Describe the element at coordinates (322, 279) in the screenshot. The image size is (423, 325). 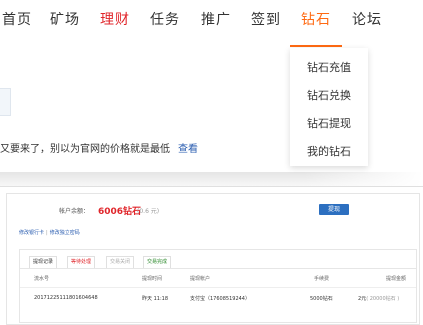
I see `column-header-fee: 手续费` at that location.